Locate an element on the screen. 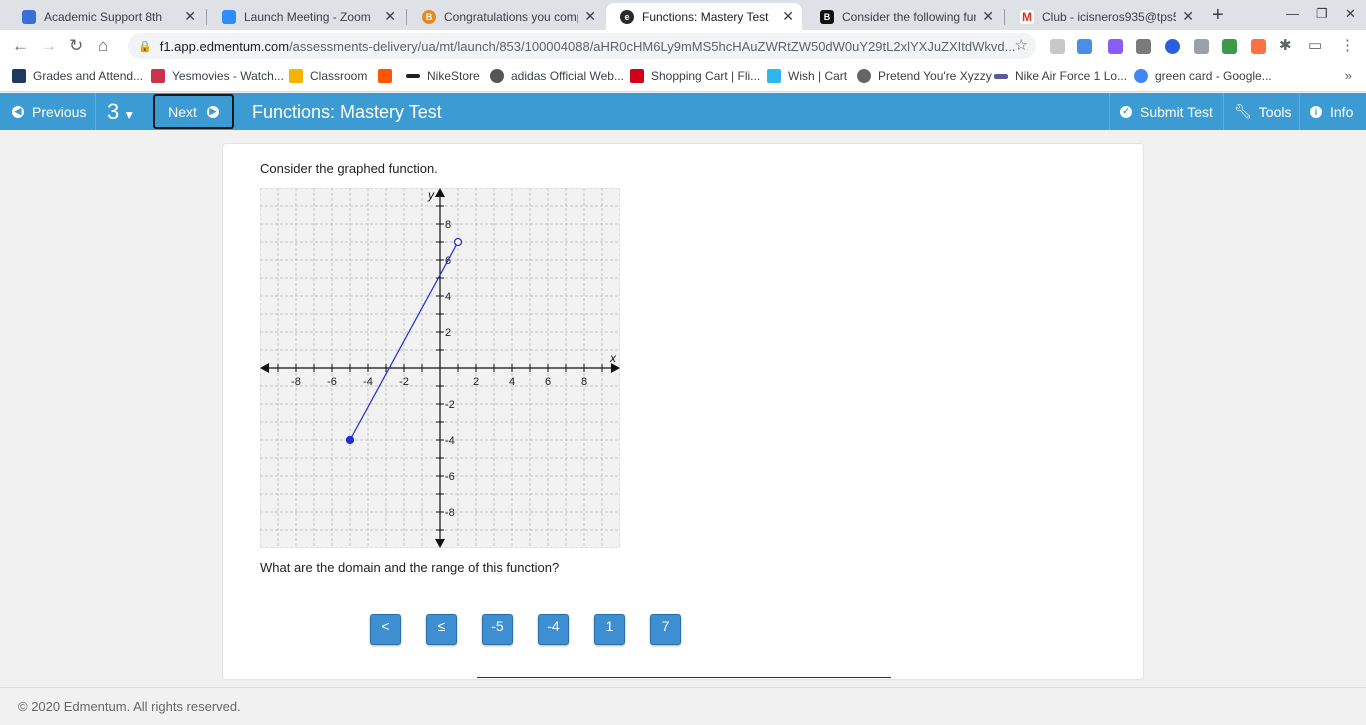 The height and width of the screenshot is (725, 1366). tab-title: Functions: Mastery Test is located at coordinates (705, 16).